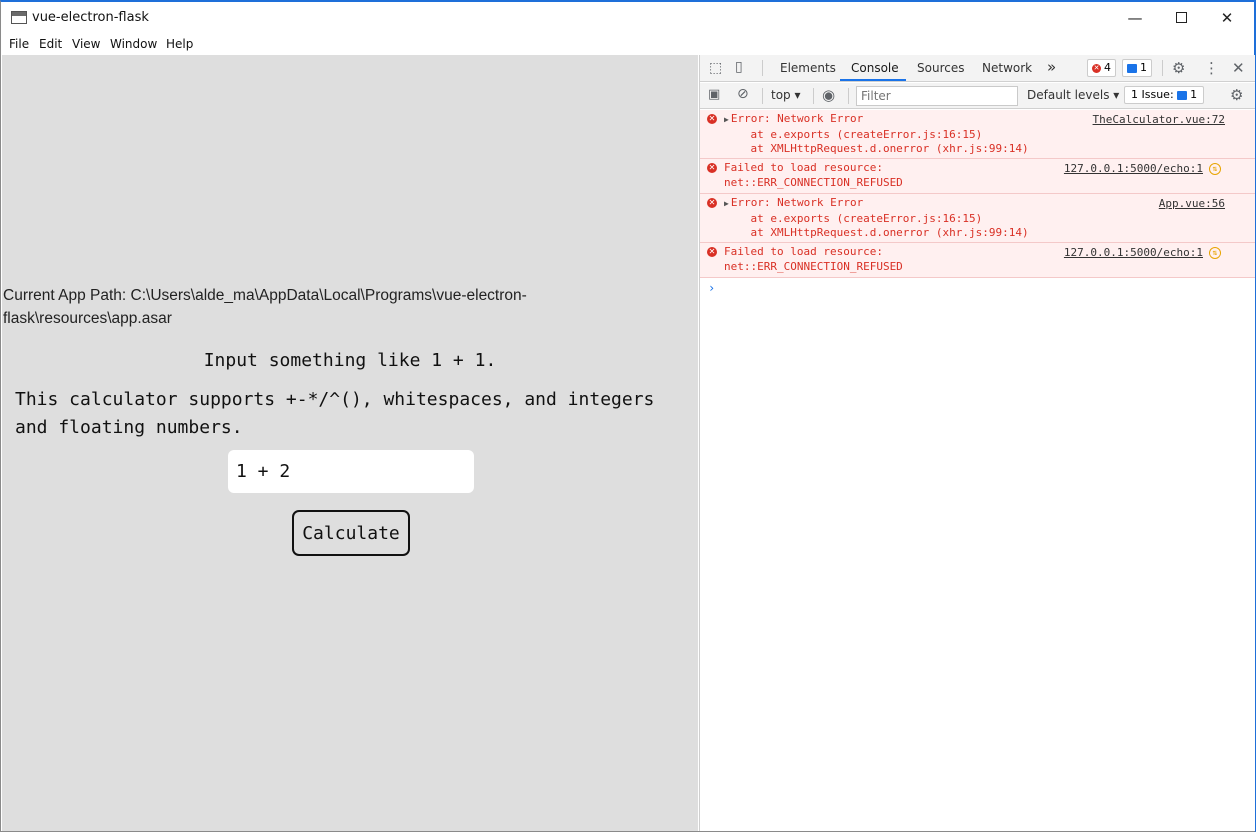 The height and width of the screenshot is (832, 1256). Describe the element at coordinates (1182, 95) in the screenshot. I see `issue-message-icon` at that location.